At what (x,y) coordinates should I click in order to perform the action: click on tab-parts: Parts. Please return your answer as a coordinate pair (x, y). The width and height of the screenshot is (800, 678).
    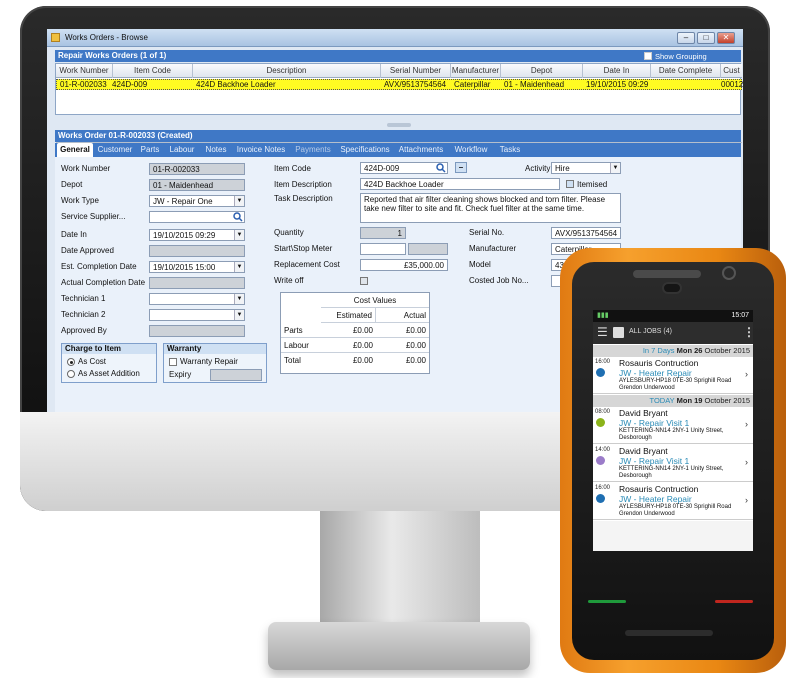
    Looking at the image, I should click on (150, 150).